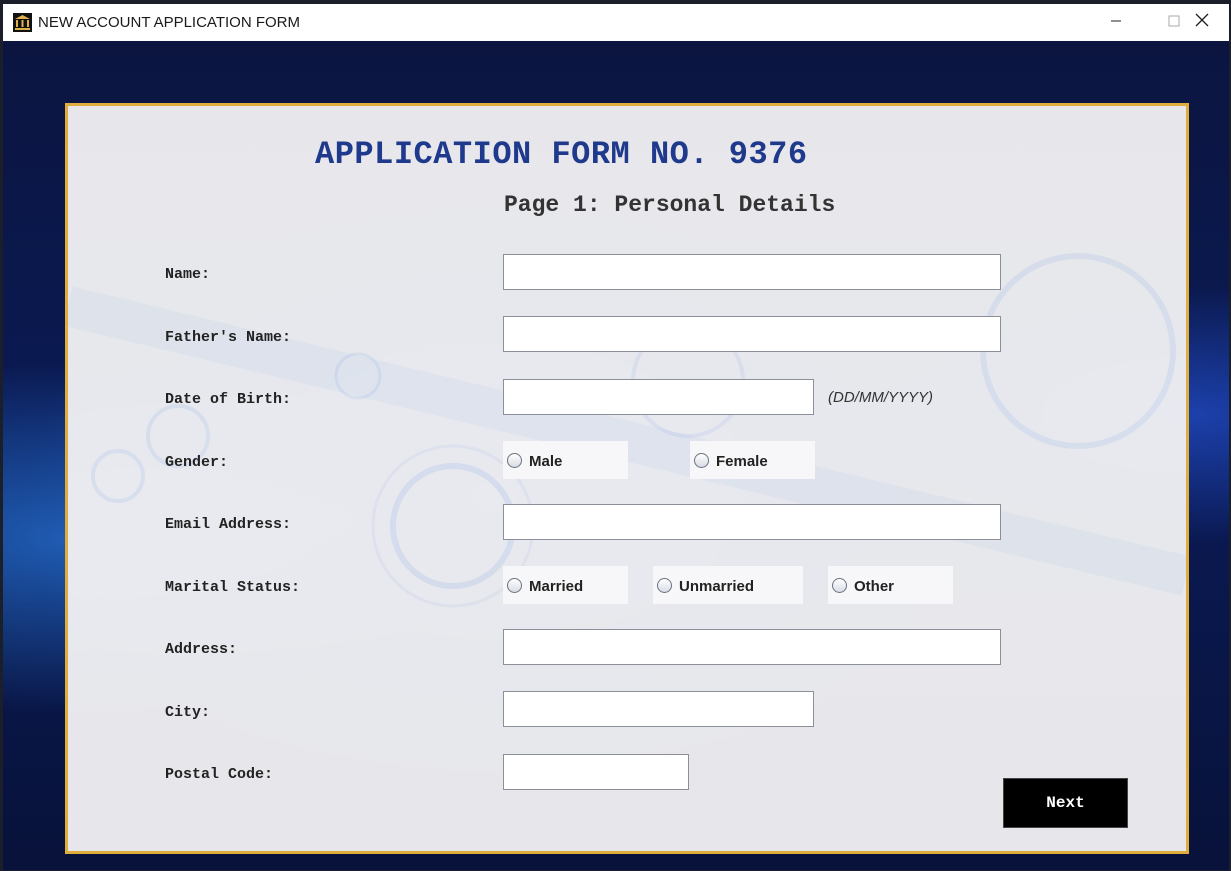 The width and height of the screenshot is (1231, 871). I want to click on email-label: Email Address:, so click(228, 524).